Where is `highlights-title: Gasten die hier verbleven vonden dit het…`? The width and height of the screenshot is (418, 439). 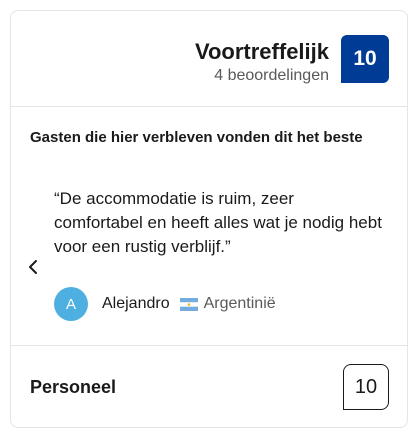 highlights-title: Gasten die hier verbleven vonden dit het… is located at coordinates (196, 137).